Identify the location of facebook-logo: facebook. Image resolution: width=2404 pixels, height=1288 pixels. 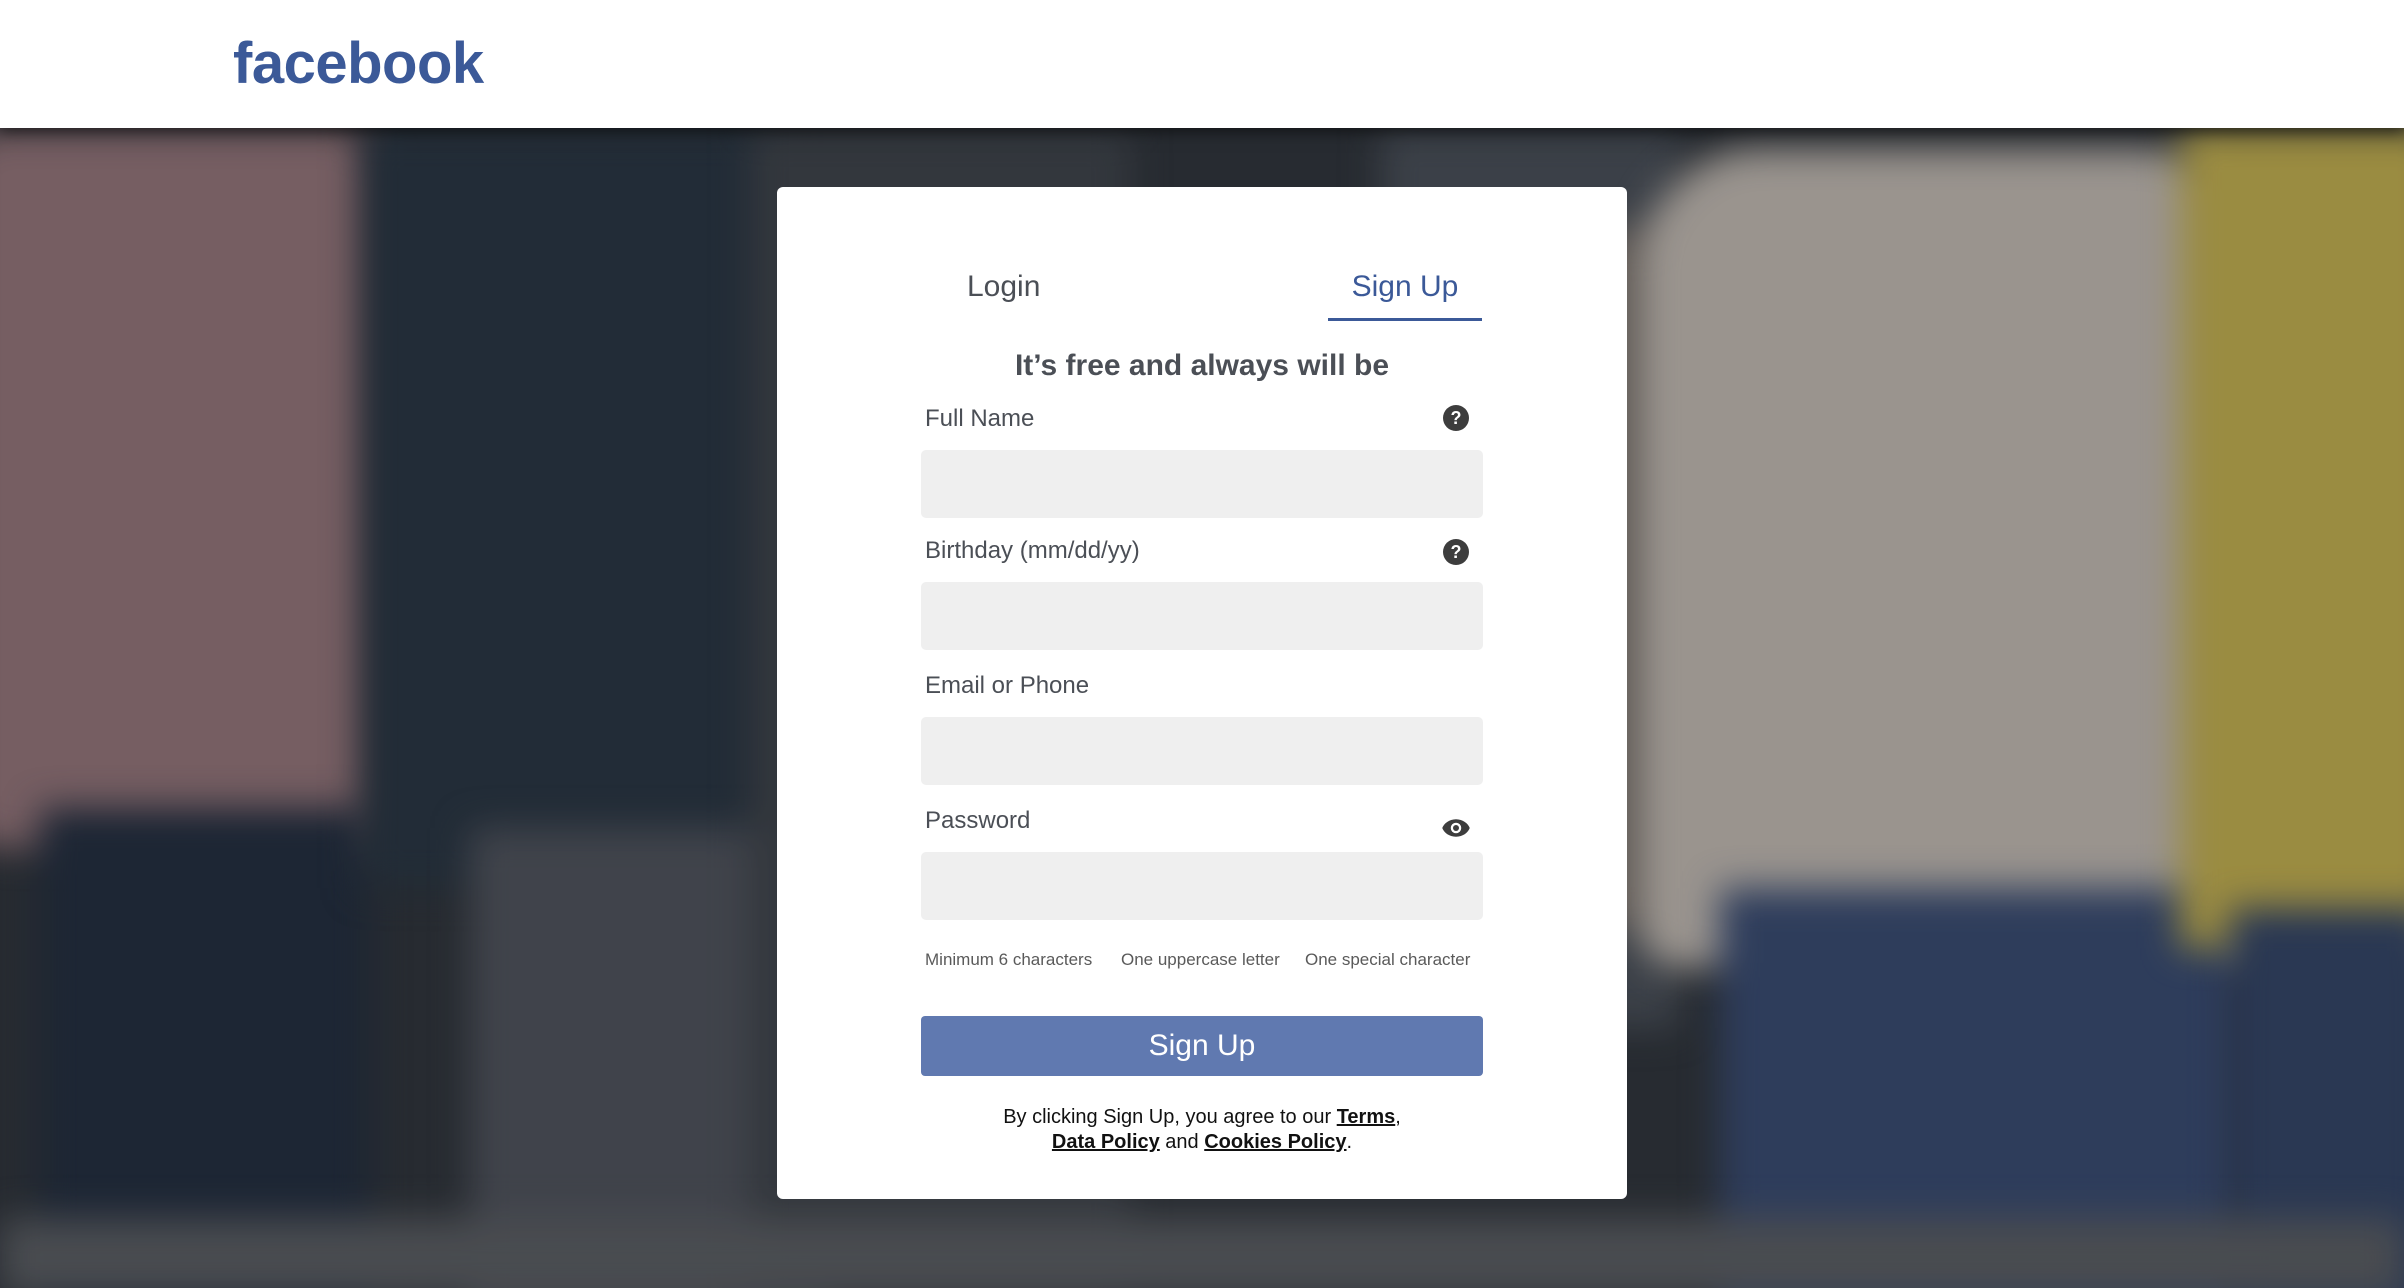
(358, 63).